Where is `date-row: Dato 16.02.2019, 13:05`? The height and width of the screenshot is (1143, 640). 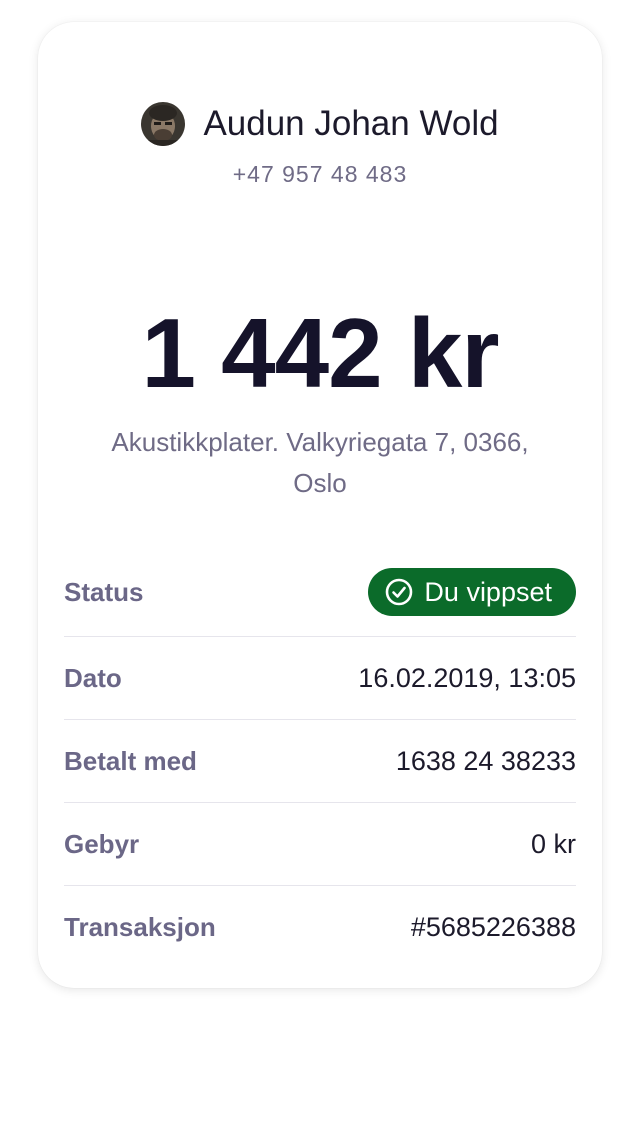
date-row: Dato 16.02.2019, 13:05 is located at coordinates (320, 678).